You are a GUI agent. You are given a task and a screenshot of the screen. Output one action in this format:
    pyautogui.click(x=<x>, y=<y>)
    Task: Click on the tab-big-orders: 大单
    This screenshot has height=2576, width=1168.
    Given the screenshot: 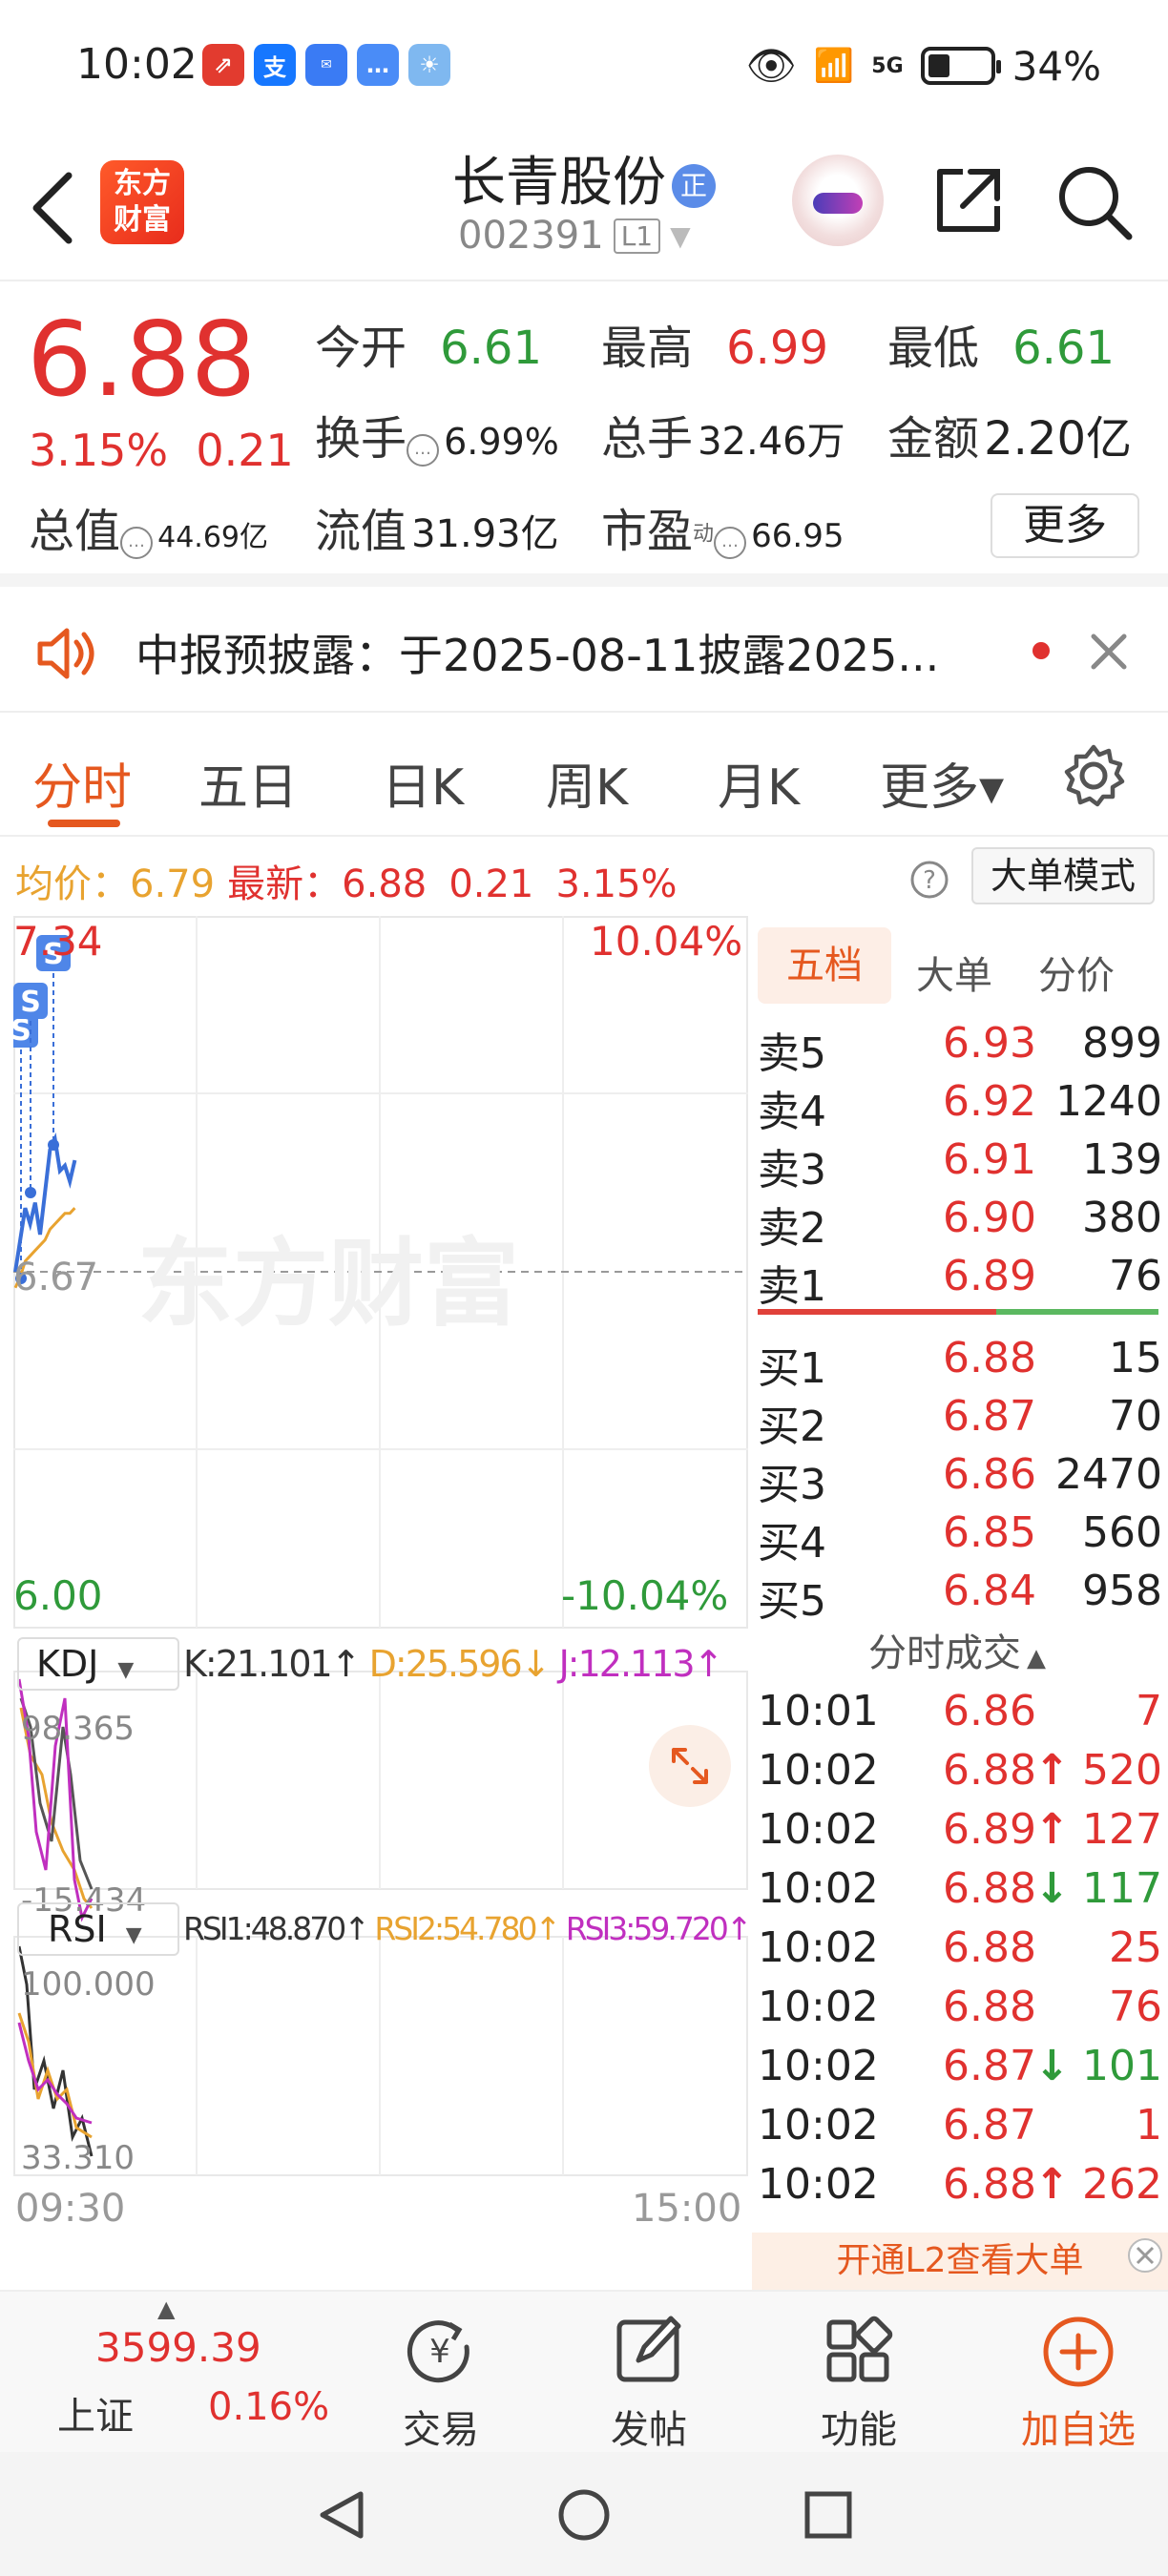 What is the action you would take?
    pyautogui.click(x=954, y=972)
    